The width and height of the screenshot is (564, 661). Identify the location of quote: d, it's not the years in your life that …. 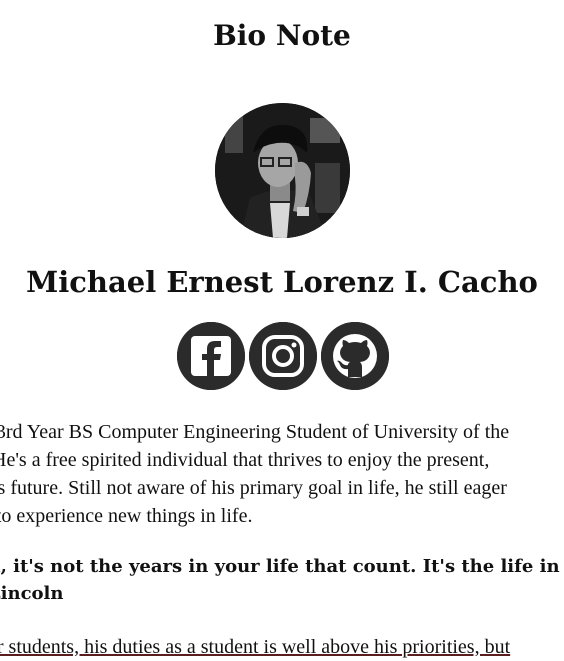
(282, 580).